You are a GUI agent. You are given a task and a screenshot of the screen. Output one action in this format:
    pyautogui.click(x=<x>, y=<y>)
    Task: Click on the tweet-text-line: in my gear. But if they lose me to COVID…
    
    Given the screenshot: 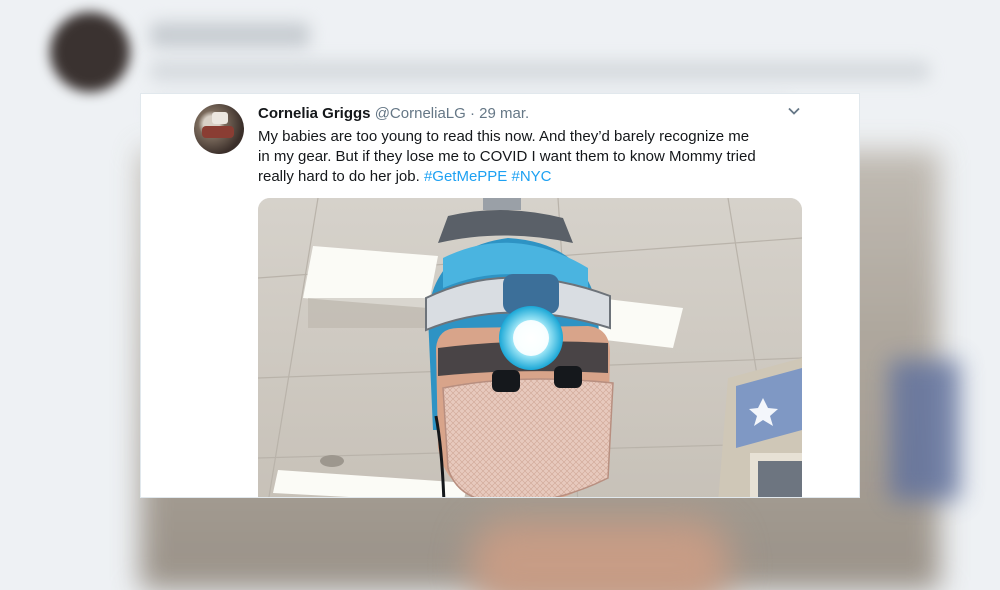 What is the action you would take?
    pyautogui.click(x=507, y=156)
    